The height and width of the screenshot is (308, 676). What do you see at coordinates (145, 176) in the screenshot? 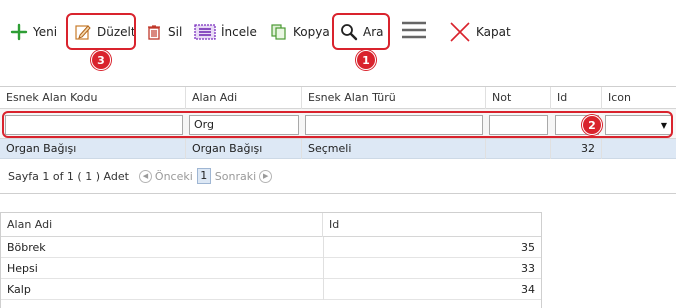
I see `chevron-left-icon: ◀` at bounding box center [145, 176].